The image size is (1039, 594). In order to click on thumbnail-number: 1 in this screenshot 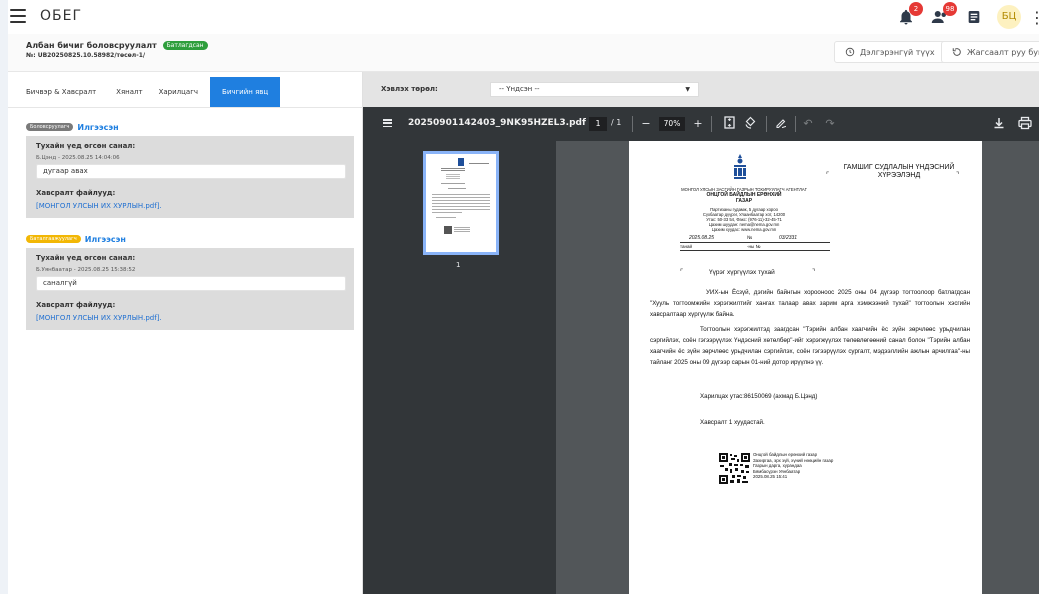, I will do `click(458, 265)`.